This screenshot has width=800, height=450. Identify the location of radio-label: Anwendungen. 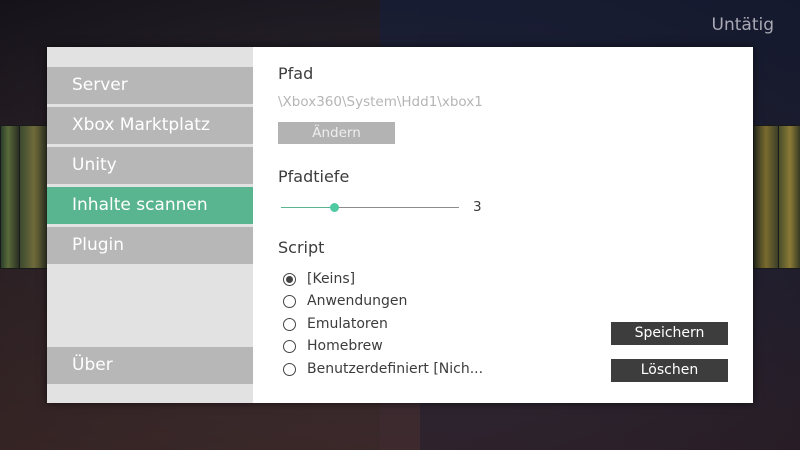
(357, 301).